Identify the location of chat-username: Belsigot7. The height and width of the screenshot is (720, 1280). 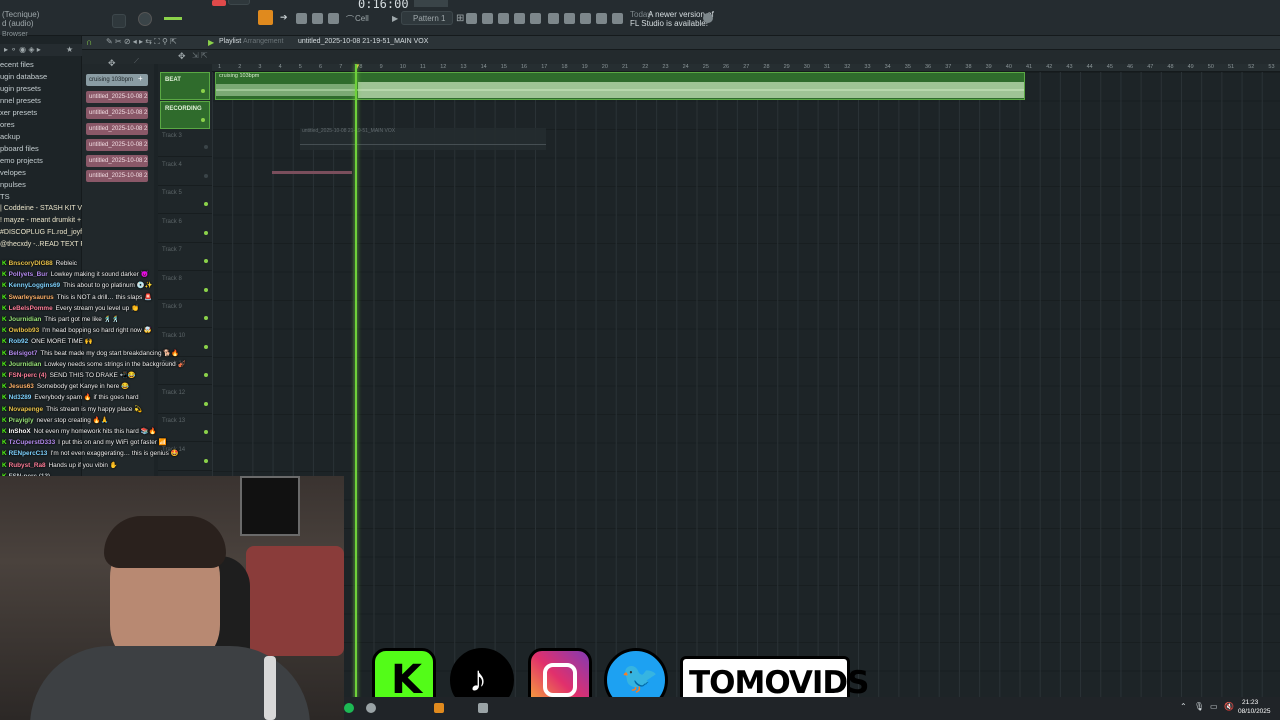
(23, 353).